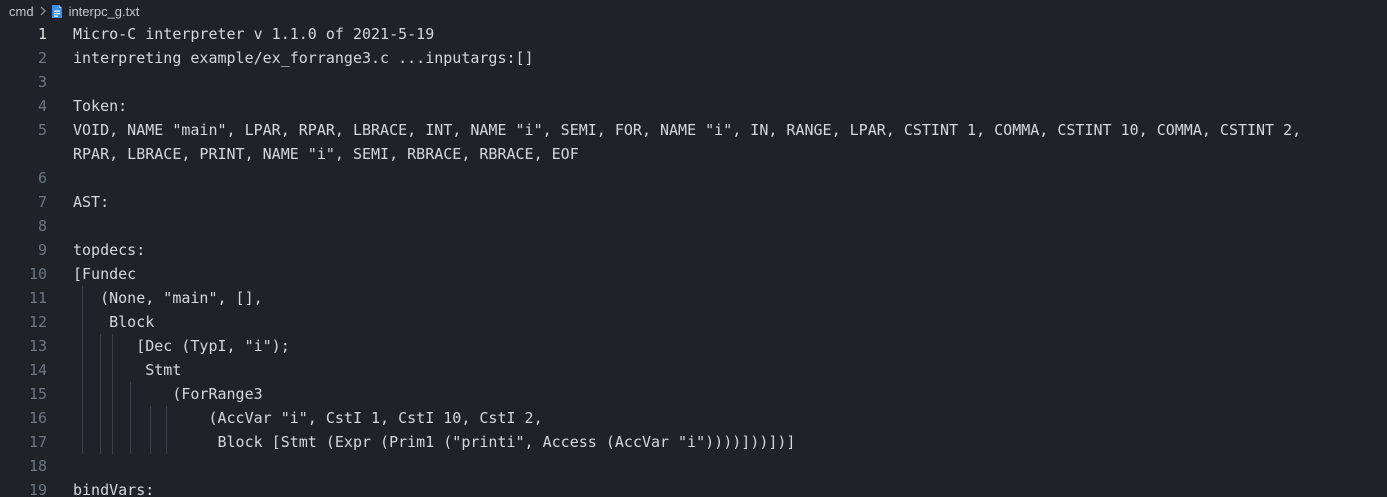 The height and width of the screenshot is (497, 1387). What do you see at coordinates (308, 418) in the screenshot?
I see `line-text: (AccVar "i", CstI 1, CstI 10, CstI 2,` at bounding box center [308, 418].